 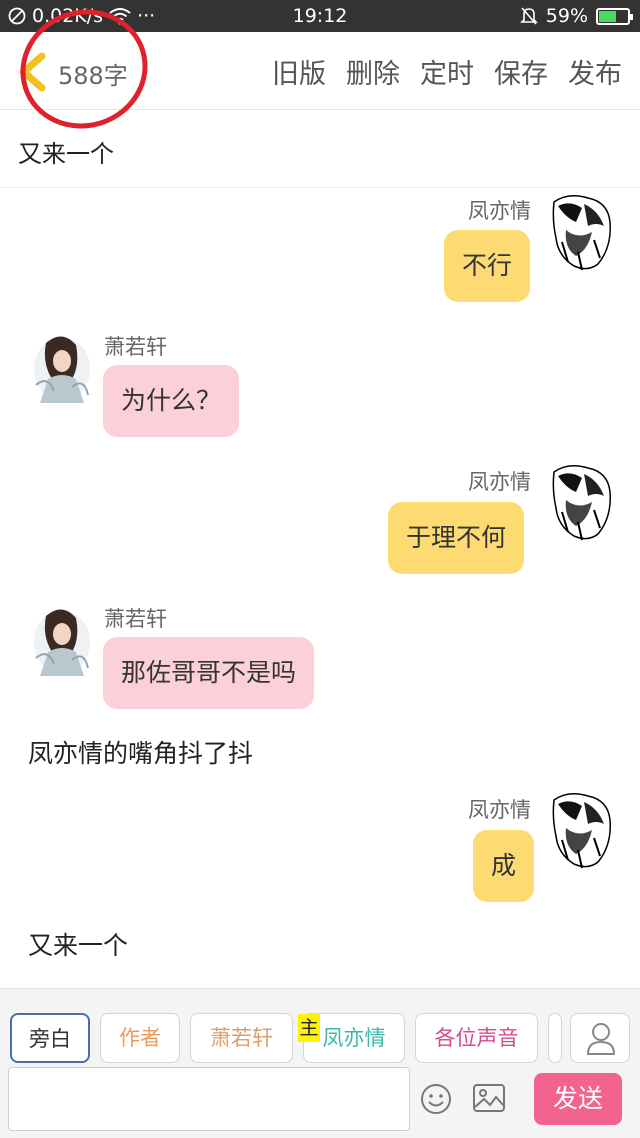 What do you see at coordinates (320, 149) in the screenshot?
I see `chapter-title-bar: 又来一个` at bounding box center [320, 149].